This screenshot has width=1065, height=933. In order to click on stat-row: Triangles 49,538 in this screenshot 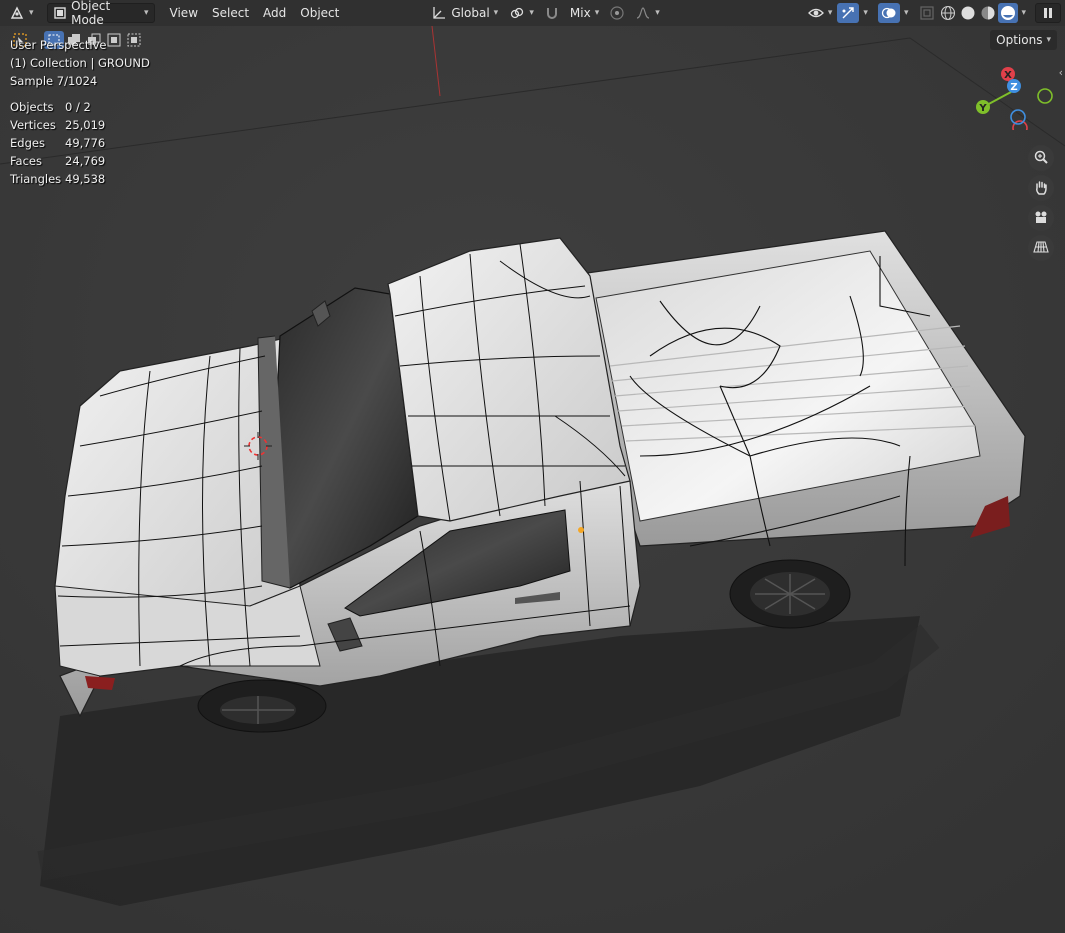, I will do `click(57, 179)`.